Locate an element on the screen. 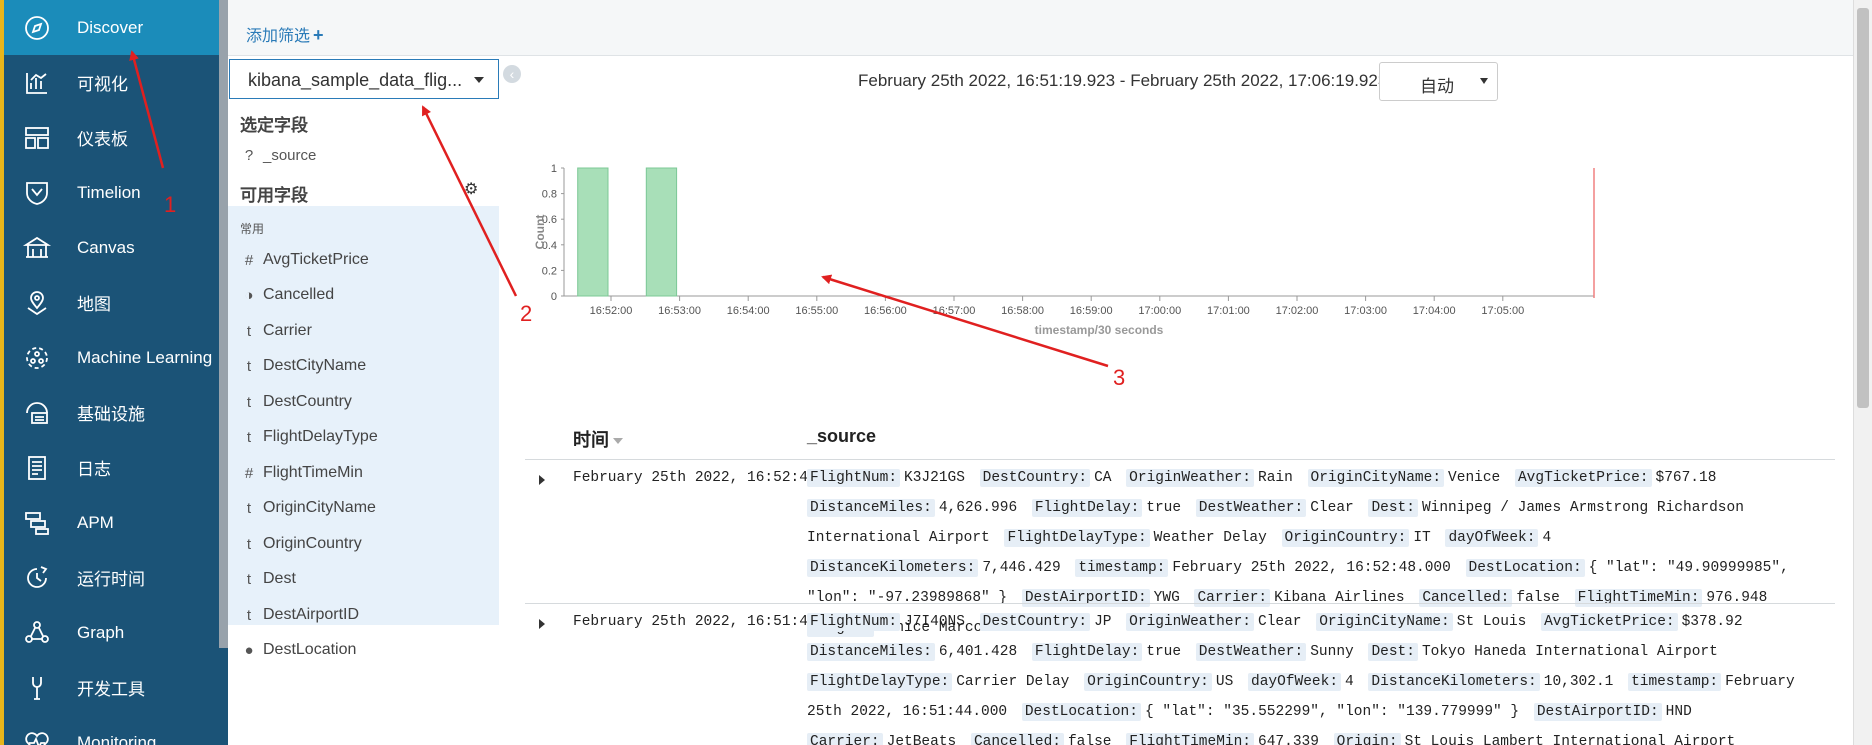 The width and height of the screenshot is (1872, 745). field-name: FlightTimeMin is located at coordinates (313, 472).